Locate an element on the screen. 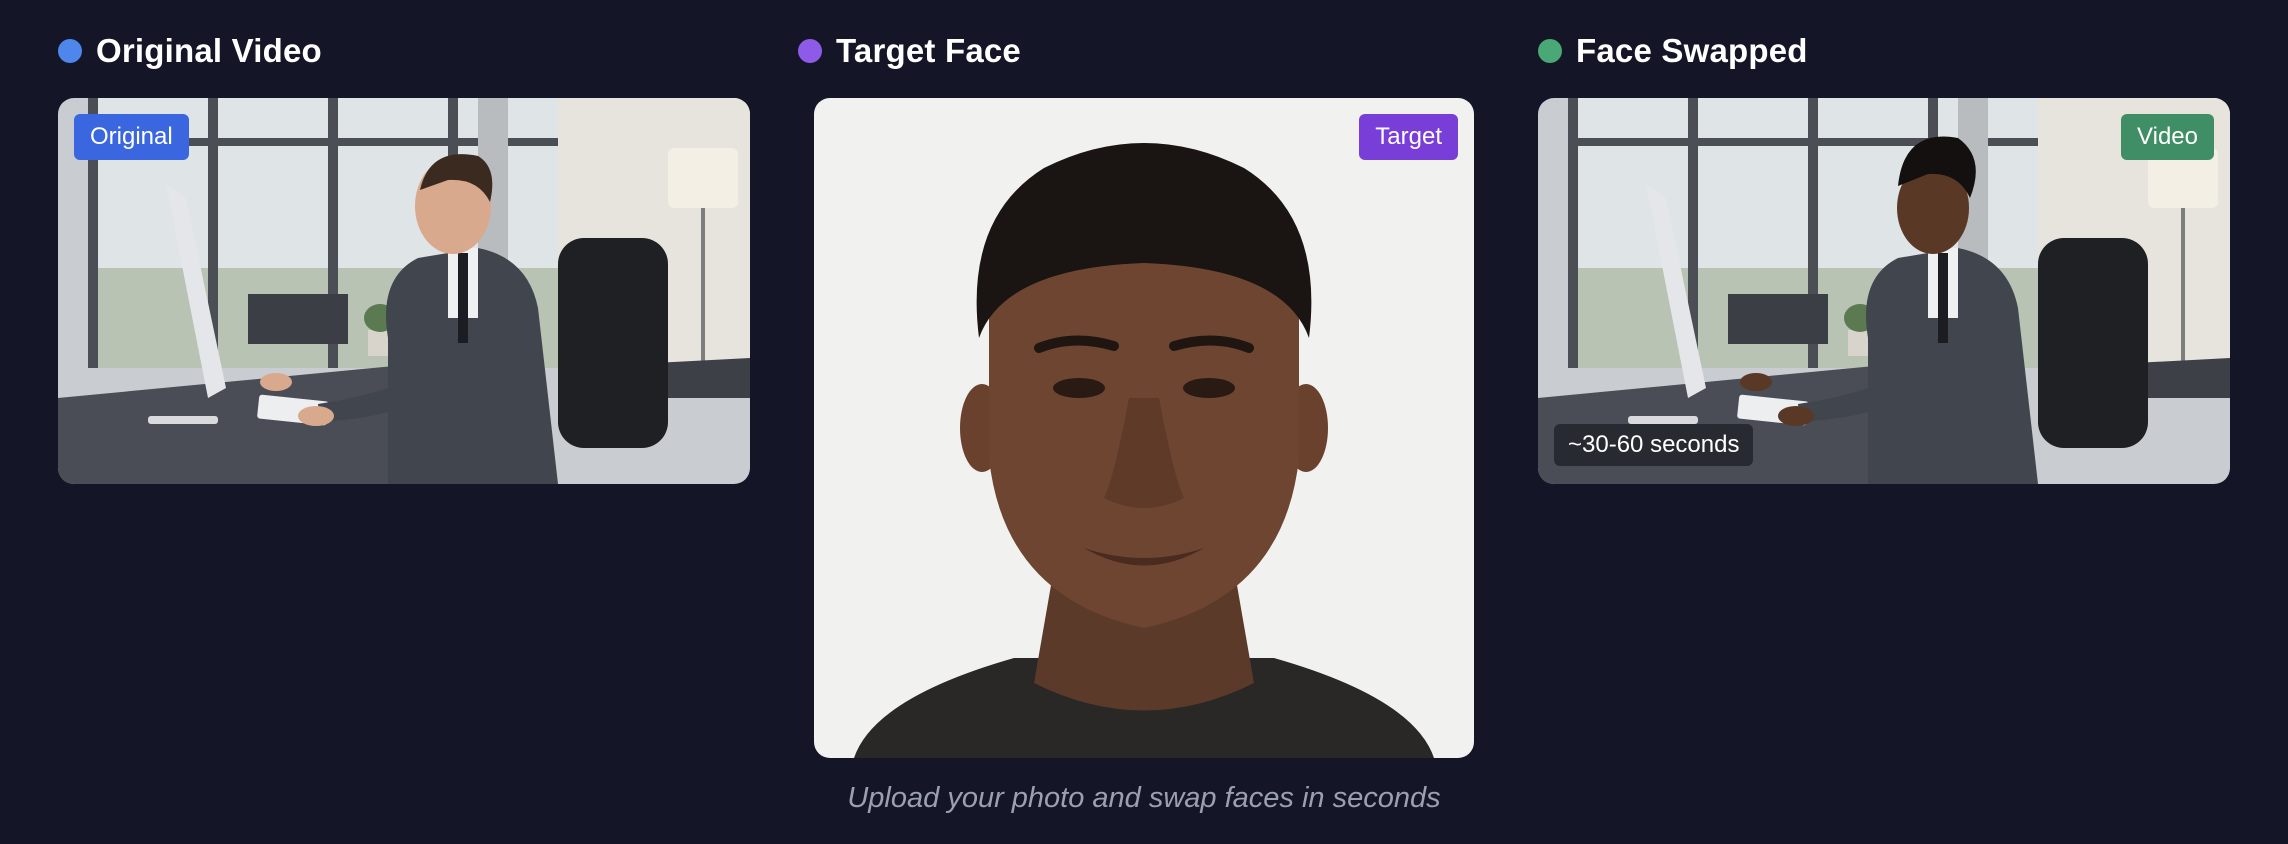  original-badge: Original is located at coordinates (131, 137).